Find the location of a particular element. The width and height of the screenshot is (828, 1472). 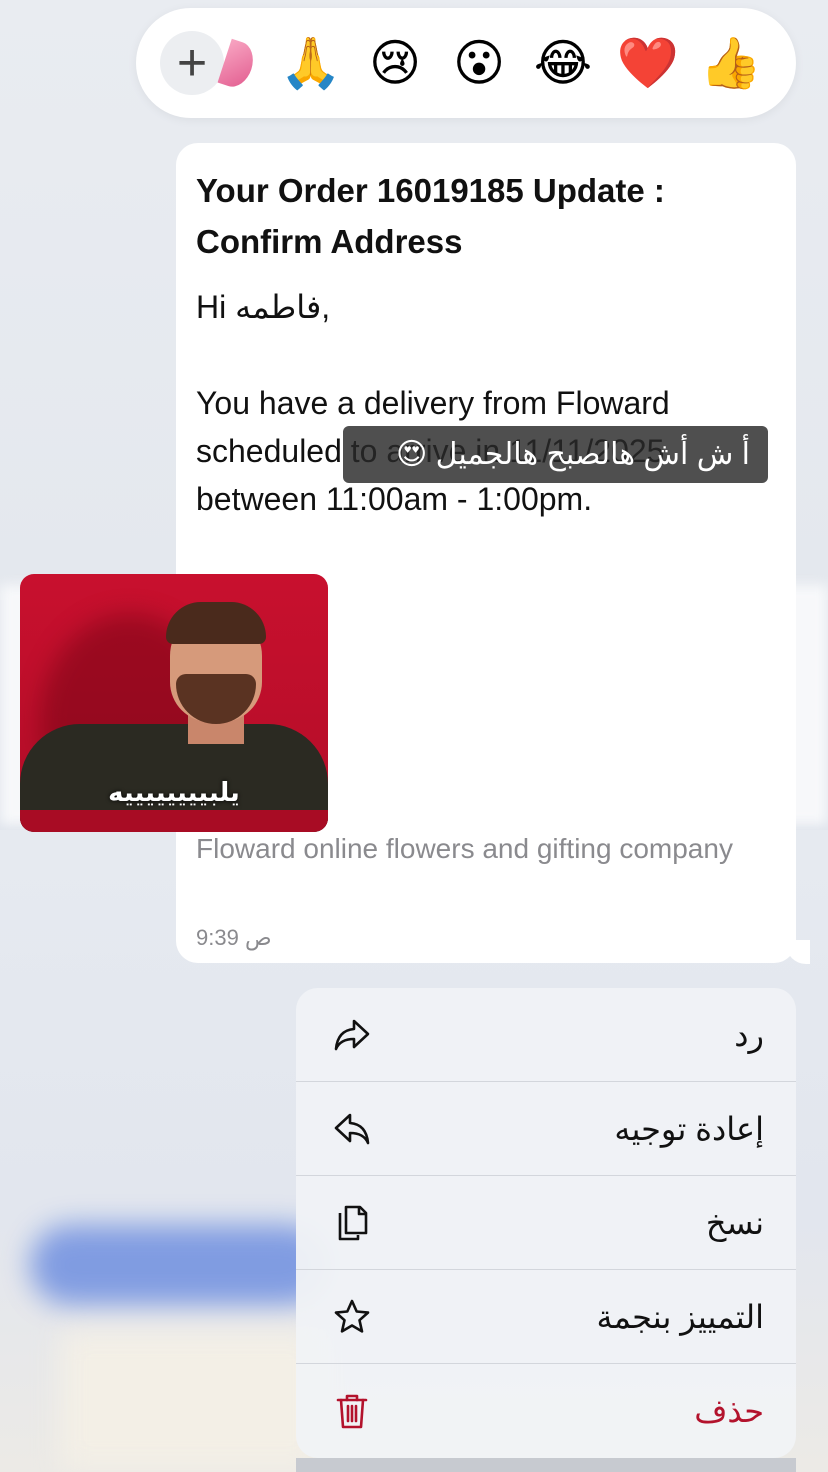

message-greeting: Hi فاطمه, is located at coordinates (263, 307).